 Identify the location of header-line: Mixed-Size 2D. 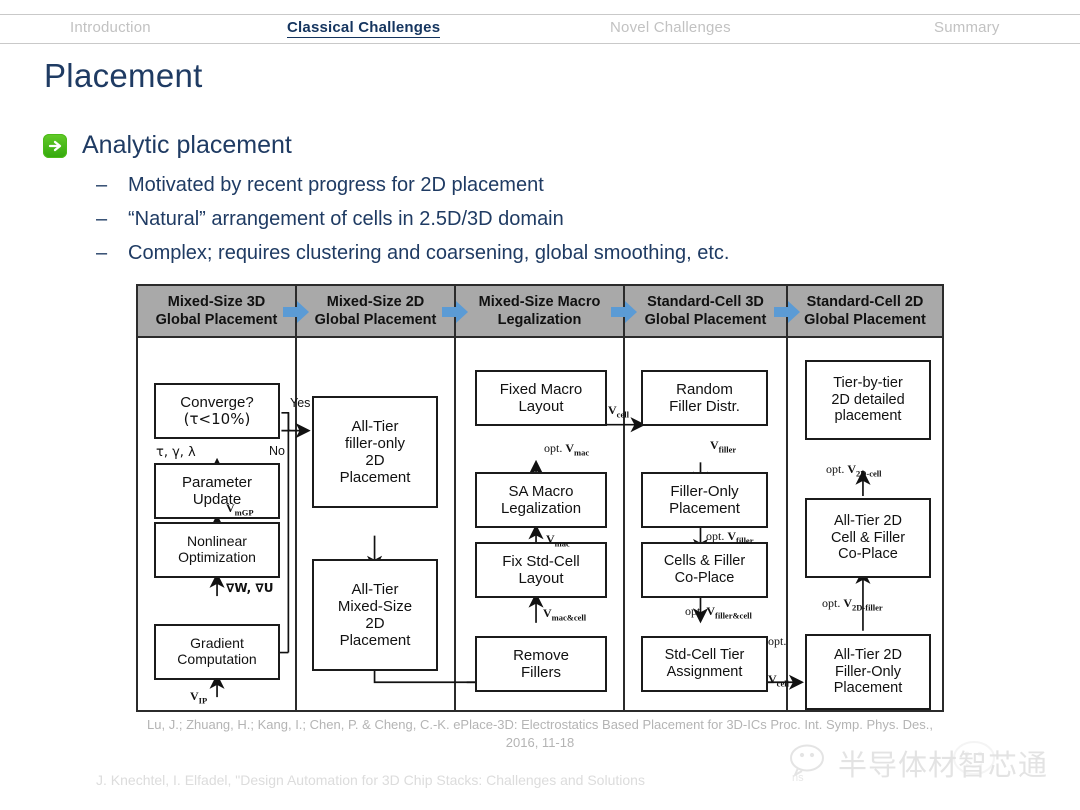
(375, 302).